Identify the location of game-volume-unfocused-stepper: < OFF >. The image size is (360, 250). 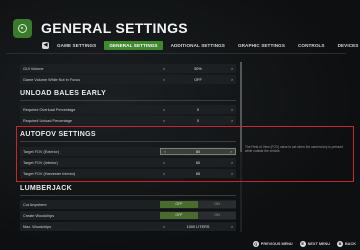
(198, 79).